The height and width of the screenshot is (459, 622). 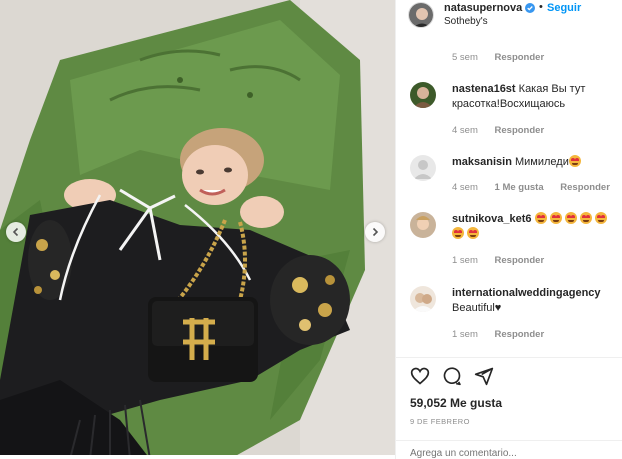 I want to click on add-comment-bar, so click(x=509, y=449).